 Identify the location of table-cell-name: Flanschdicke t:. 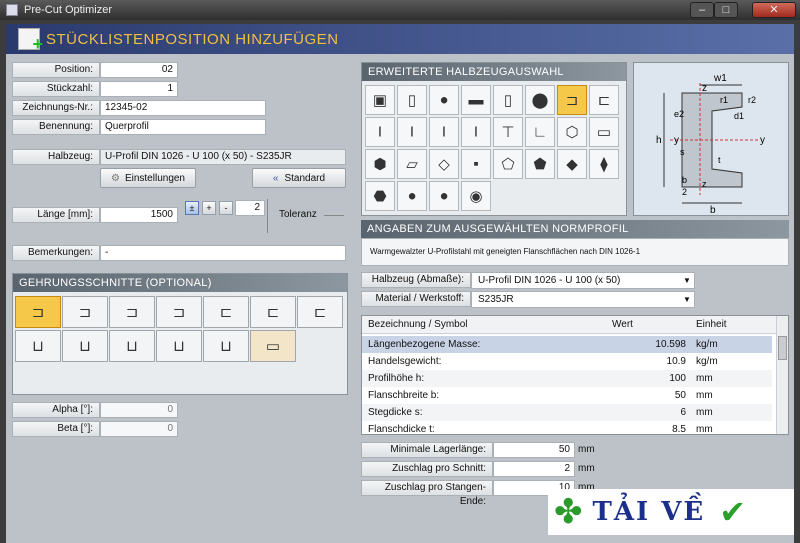
(401, 429).